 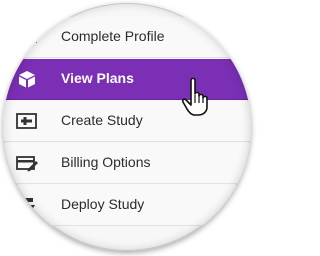 What do you see at coordinates (194, 96) in the screenshot?
I see `hand-pointer-icon` at bounding box center [194, 96].